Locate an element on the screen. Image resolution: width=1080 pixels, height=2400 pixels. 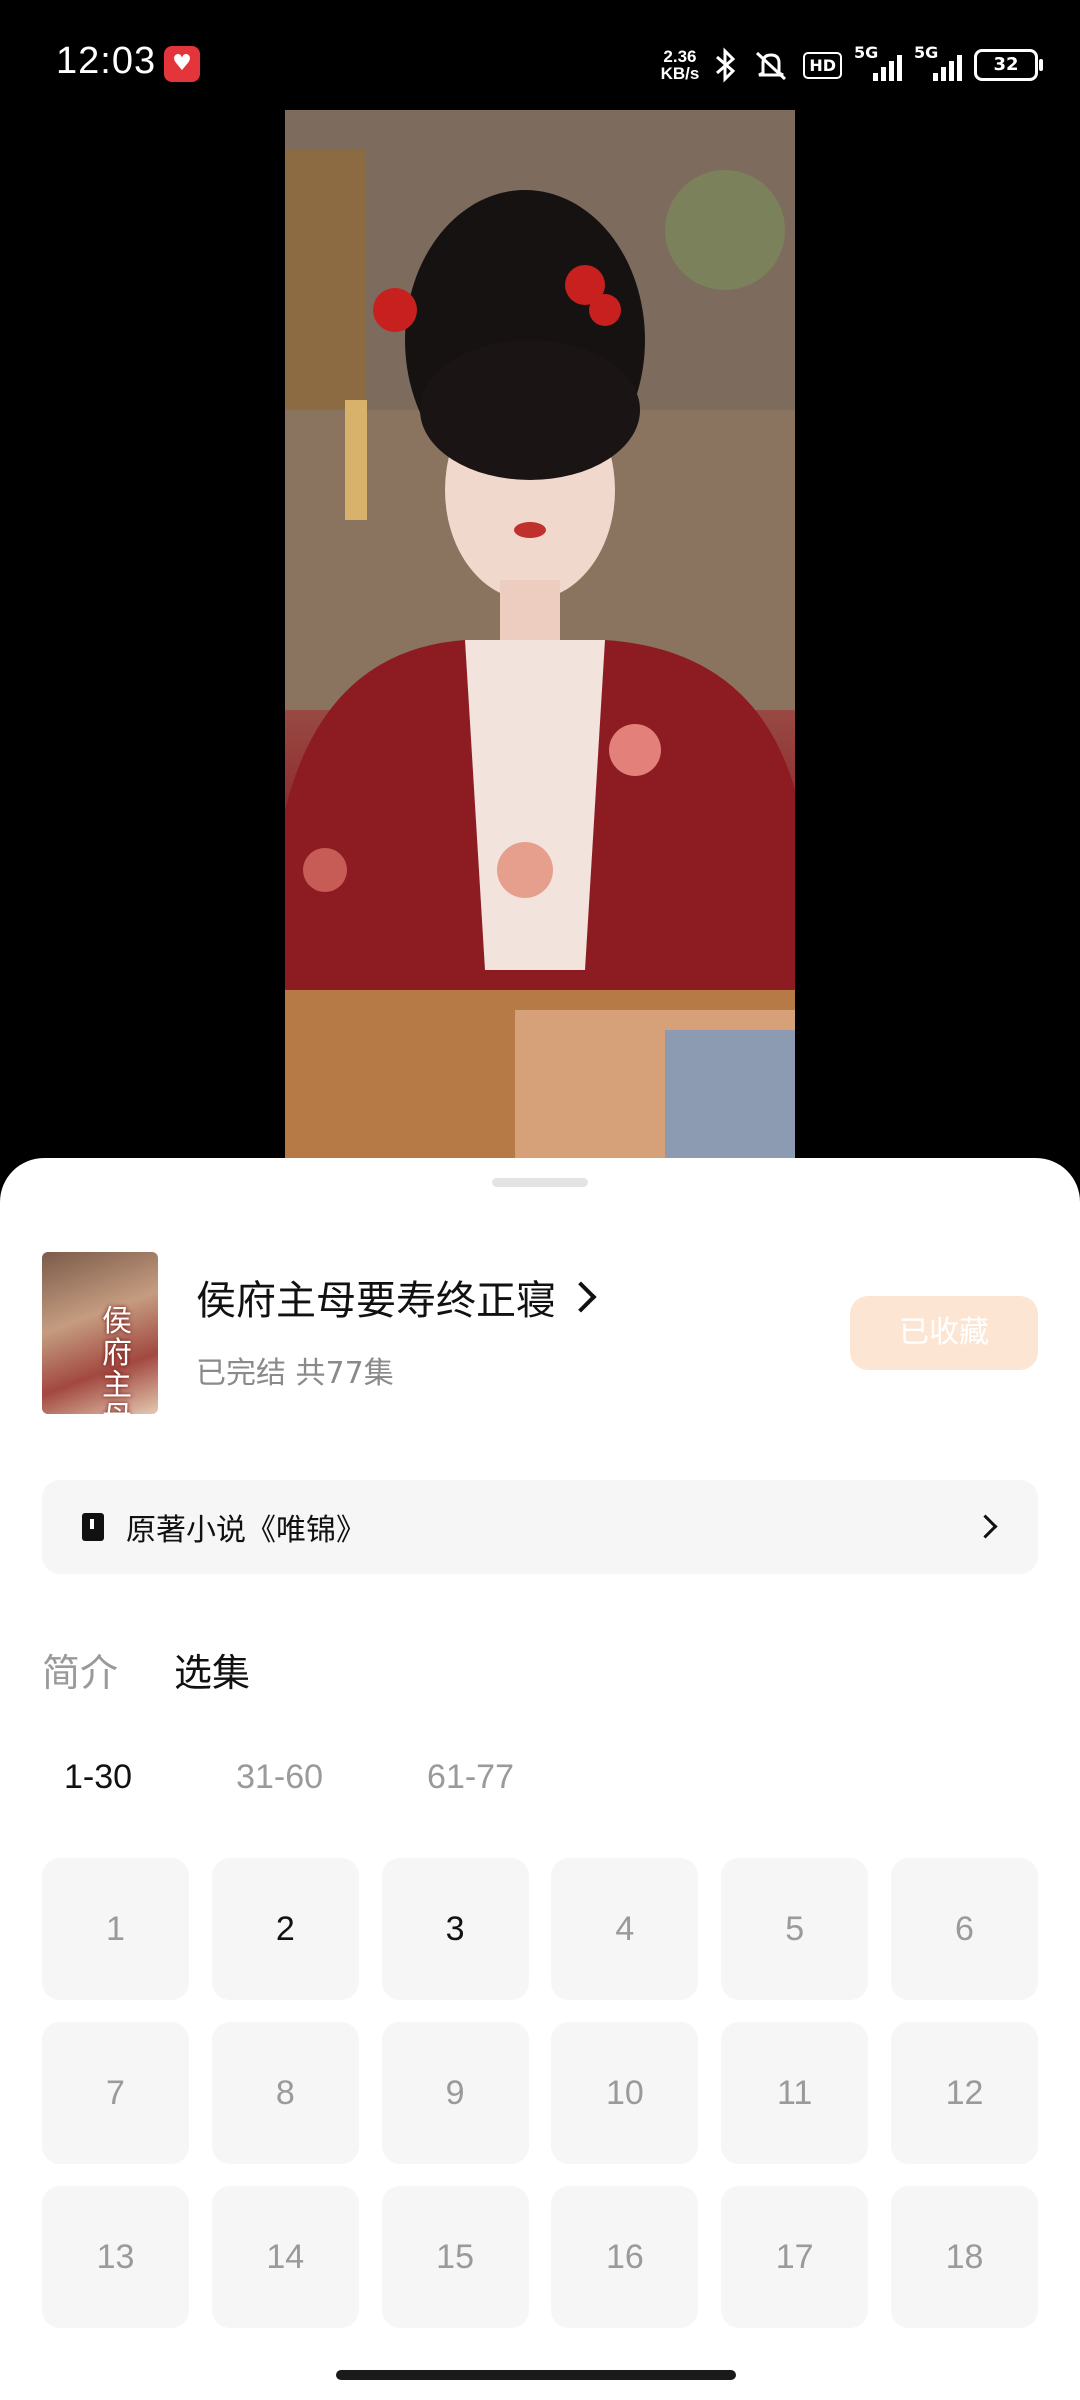
signal-1-icon: 5G is located at coordinates (878, 62).